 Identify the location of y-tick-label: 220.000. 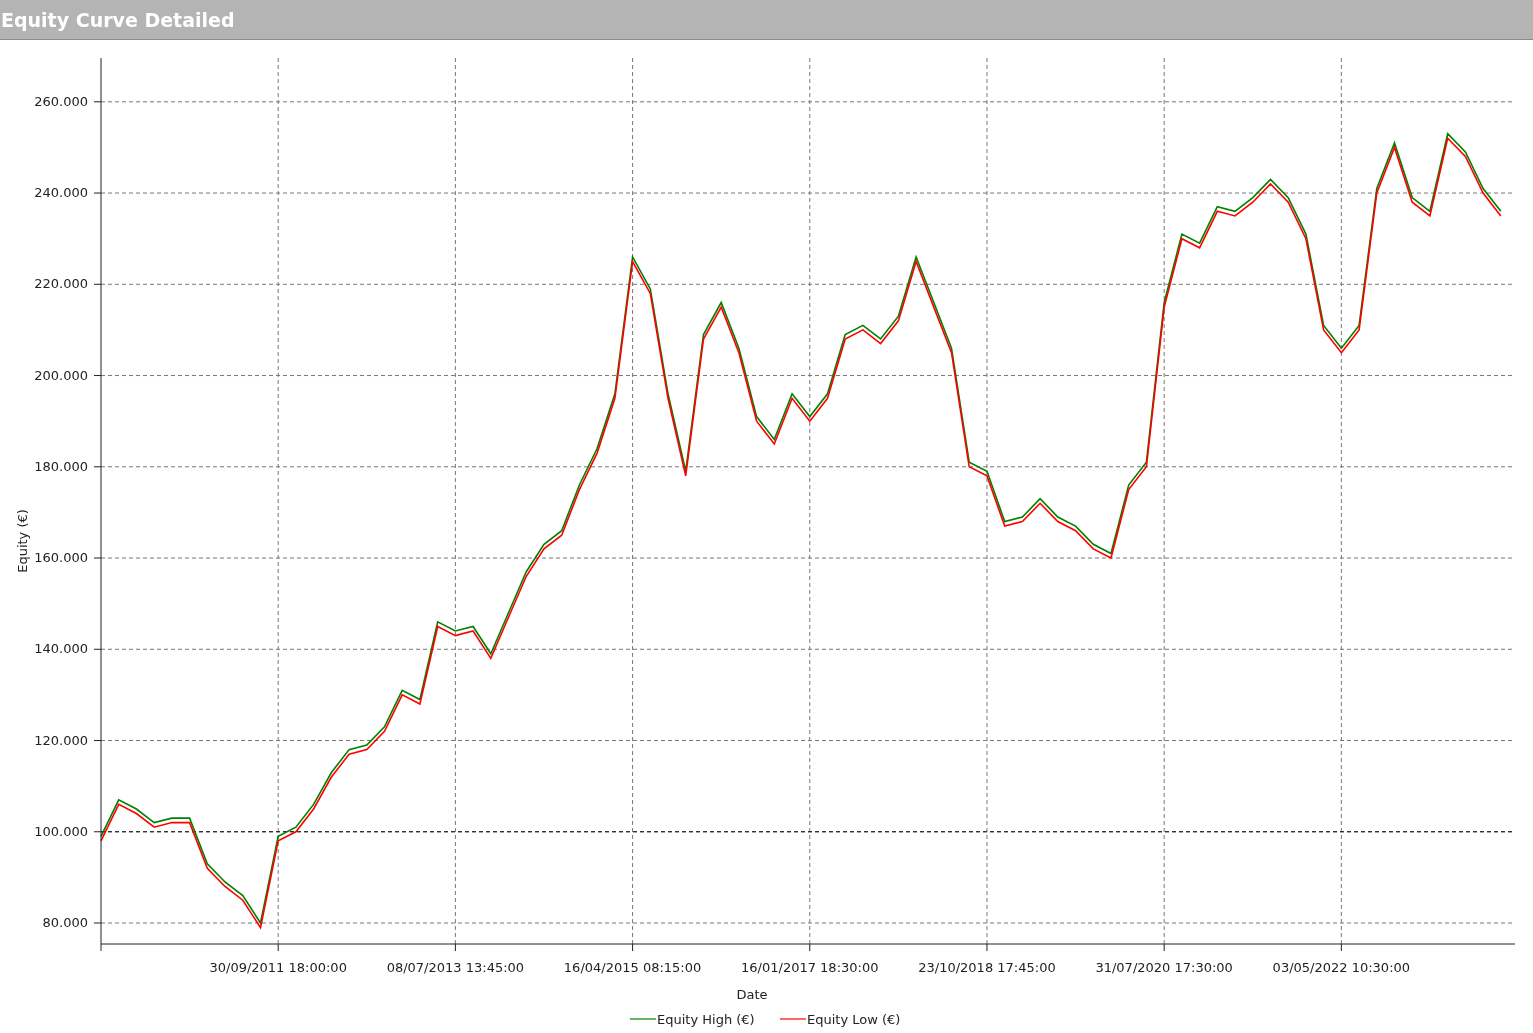
(61, 284).